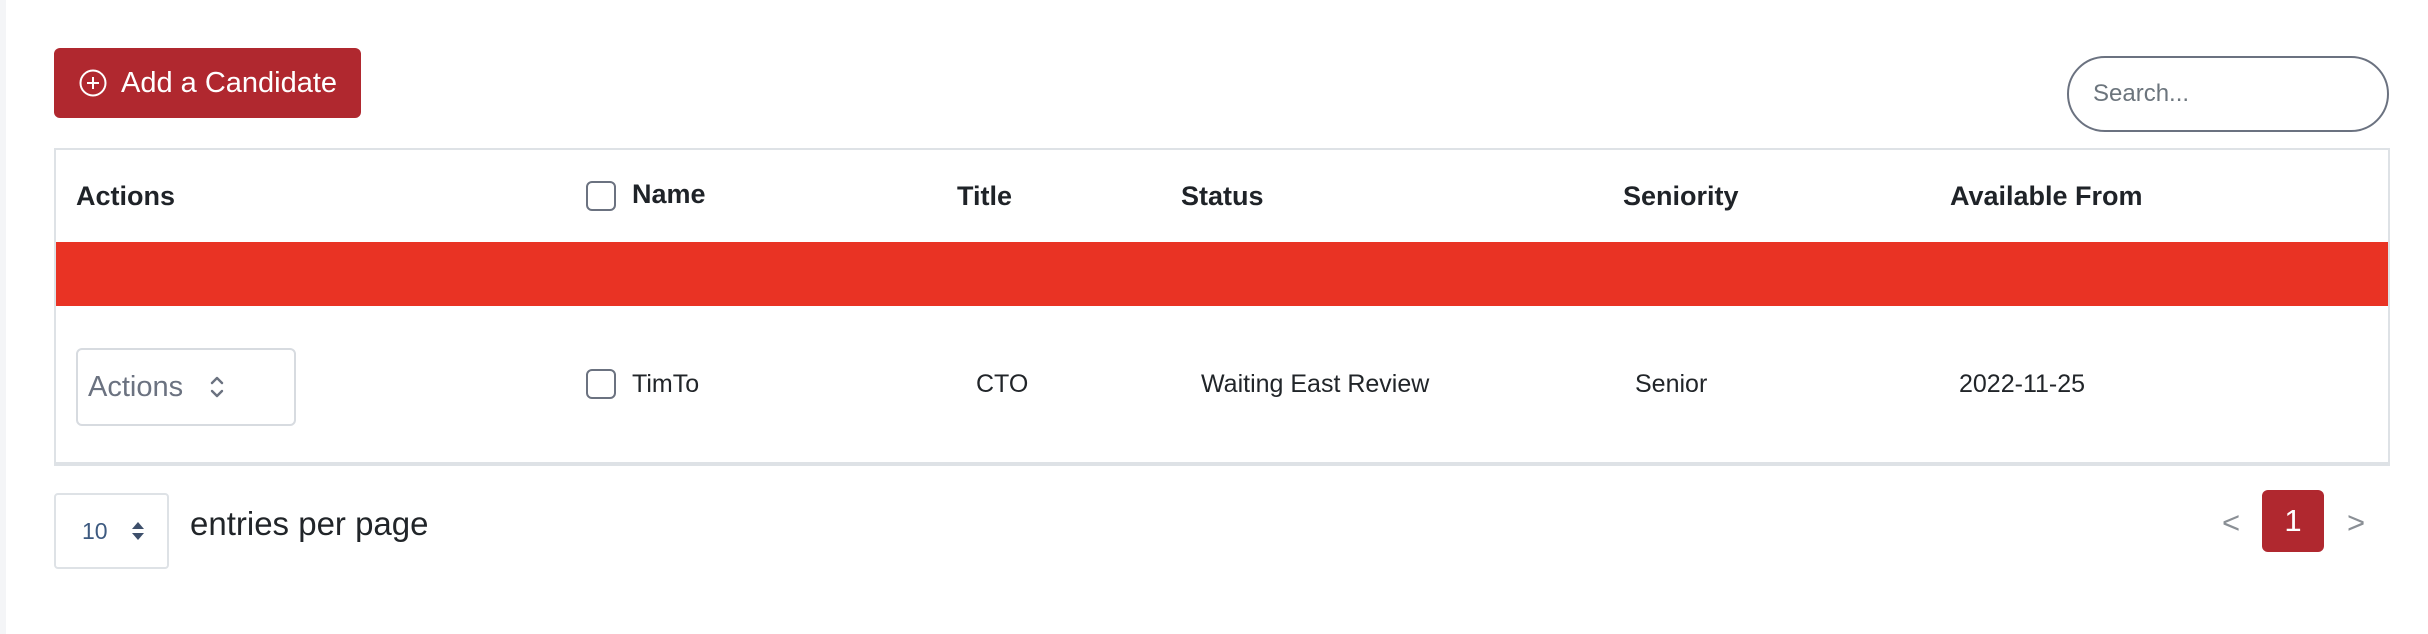 The width and height of the screenshot is (2428, 634). I want to click on sort-icon, so click(138, 531).